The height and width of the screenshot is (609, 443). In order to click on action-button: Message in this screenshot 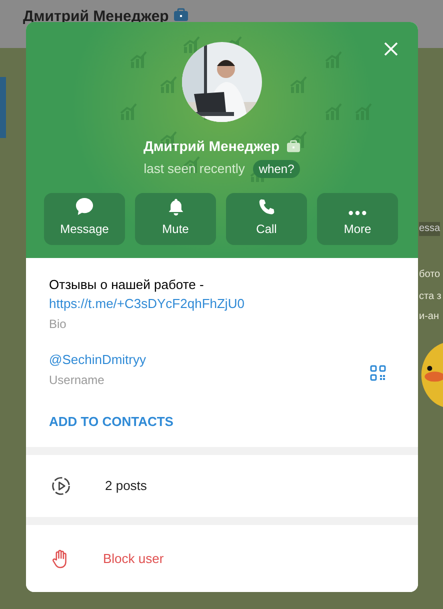, I will do `click(84, 218)`.